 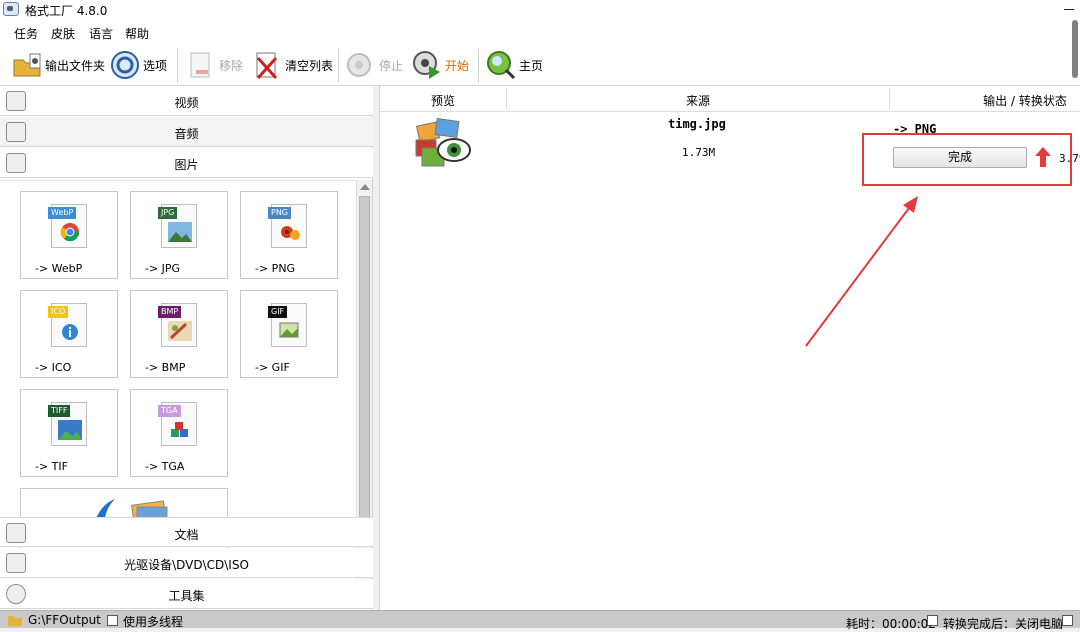 What do you see at coordinates (699, 152) in the screenshot?
I see `task-source-size: 1.73M` at bounding box center [699, 152].